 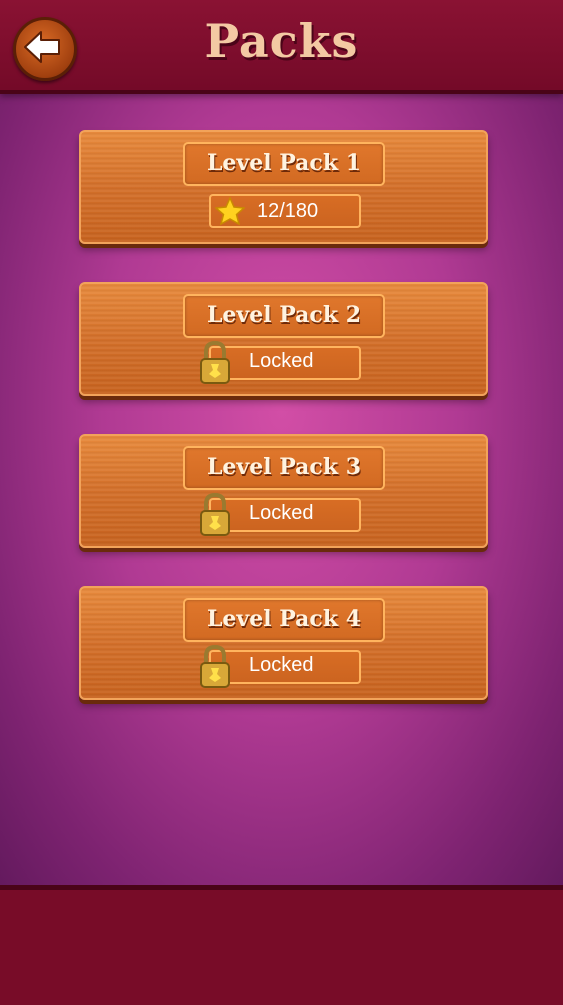 I want to click on pack-title: Level Pack 3, so click(x=284, y=467).